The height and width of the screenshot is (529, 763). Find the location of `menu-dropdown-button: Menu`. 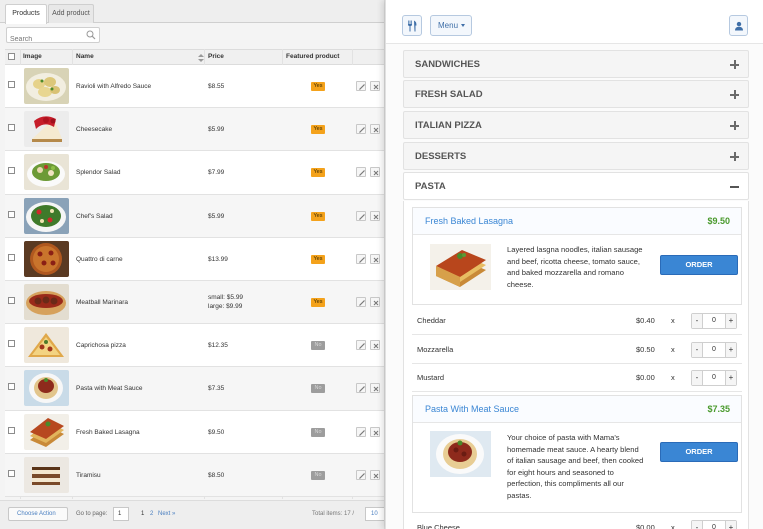

menu-dropdown-button: Menu is located at coordinates (451, 25).